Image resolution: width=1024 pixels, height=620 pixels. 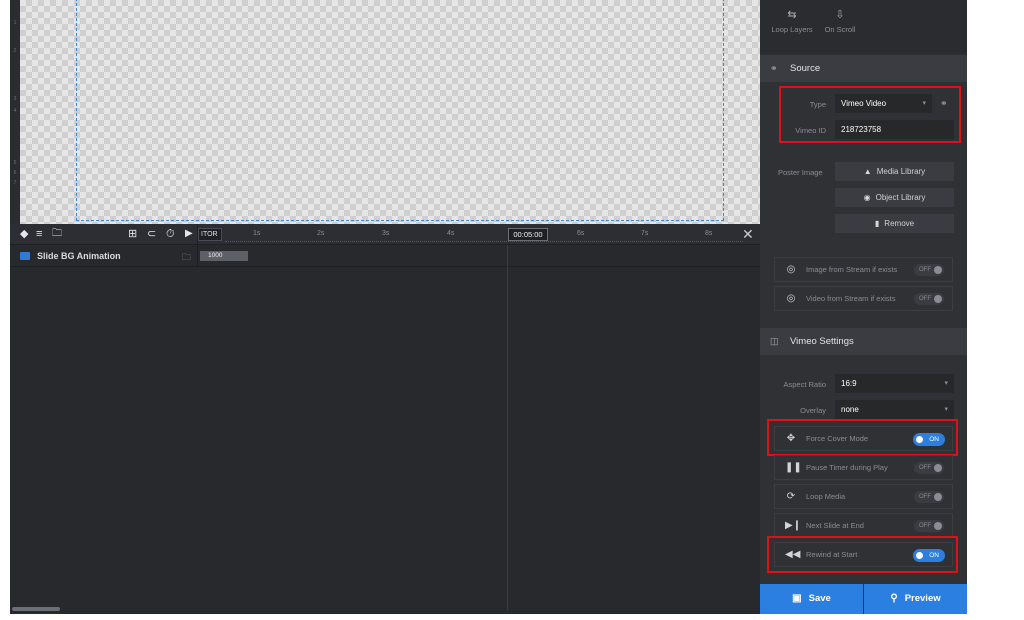 I want to click on pause-timer-label: Pause Timer during Play, so click(x=847, y=467).